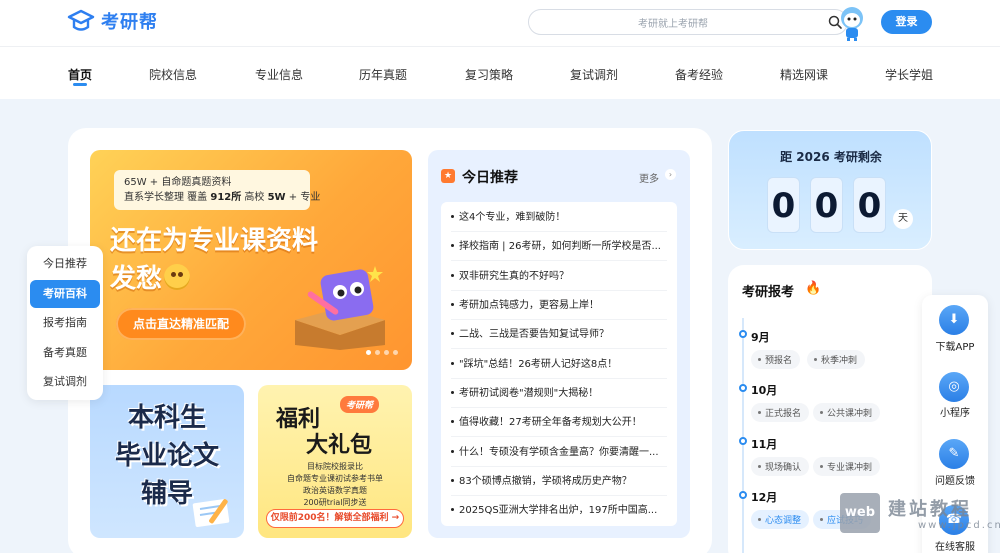 The width and height of the screenshot is (1000, 553). I want to click on feedback-label: 问题反馈, so click(955, 479).